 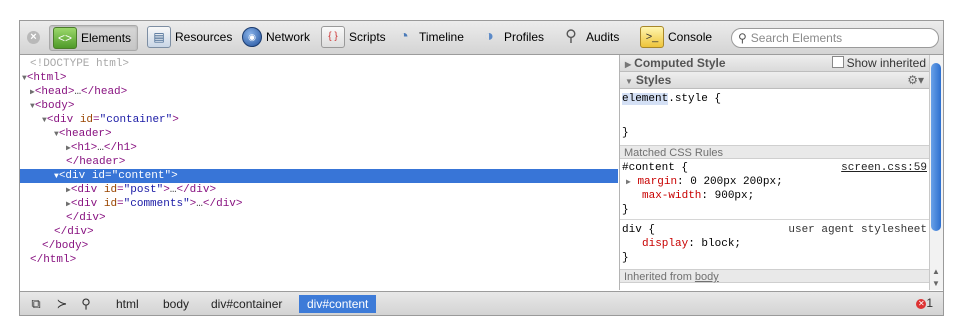 What do you see at coordinates (127, 304) in the screenshot?
I see `breadcrumb-html: html` at bounding box center [127, 304].